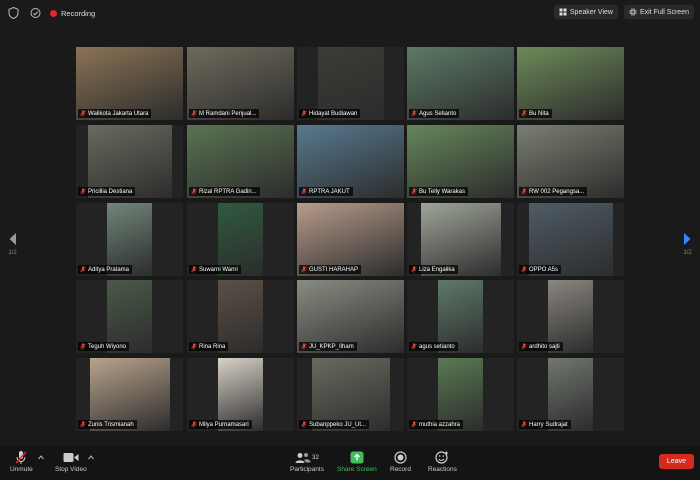 This screenshot has height=480, width=700. Describe the element at coordinates (350, 239) in the screenshot. I see `participant-tile: GUSTI HARAHAP` at that location.